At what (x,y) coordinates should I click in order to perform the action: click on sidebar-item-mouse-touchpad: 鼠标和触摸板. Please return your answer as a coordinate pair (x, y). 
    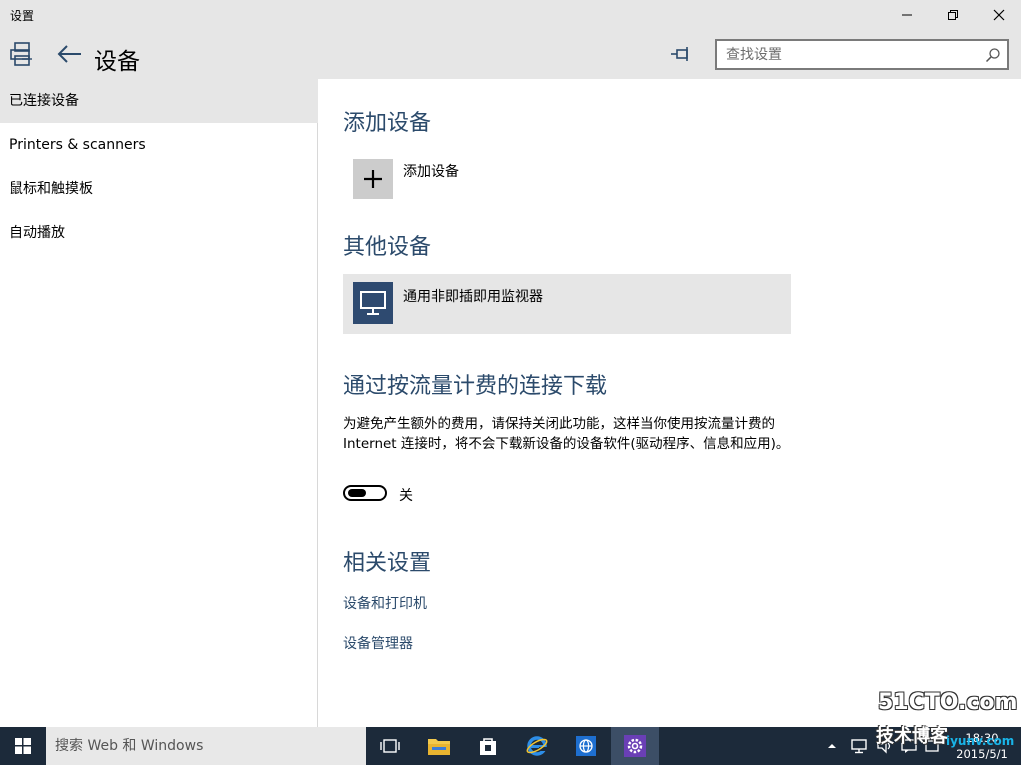
    Looking at the image, I should click on (159, 189).